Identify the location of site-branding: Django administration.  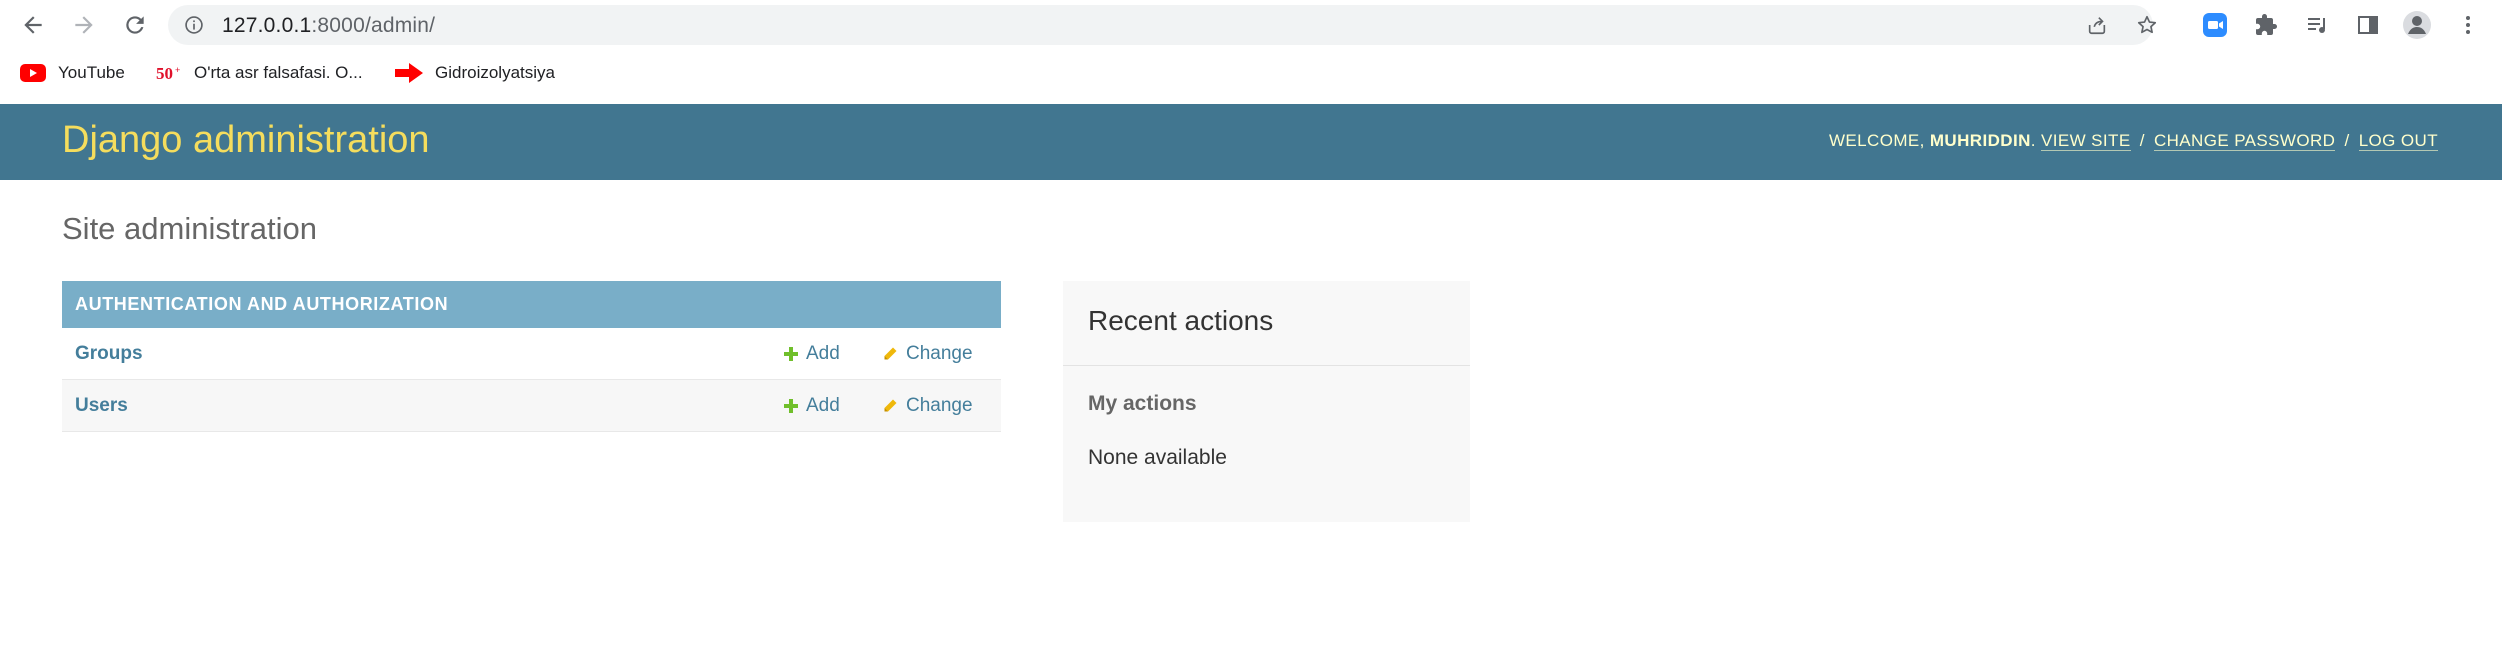
(246, 140).